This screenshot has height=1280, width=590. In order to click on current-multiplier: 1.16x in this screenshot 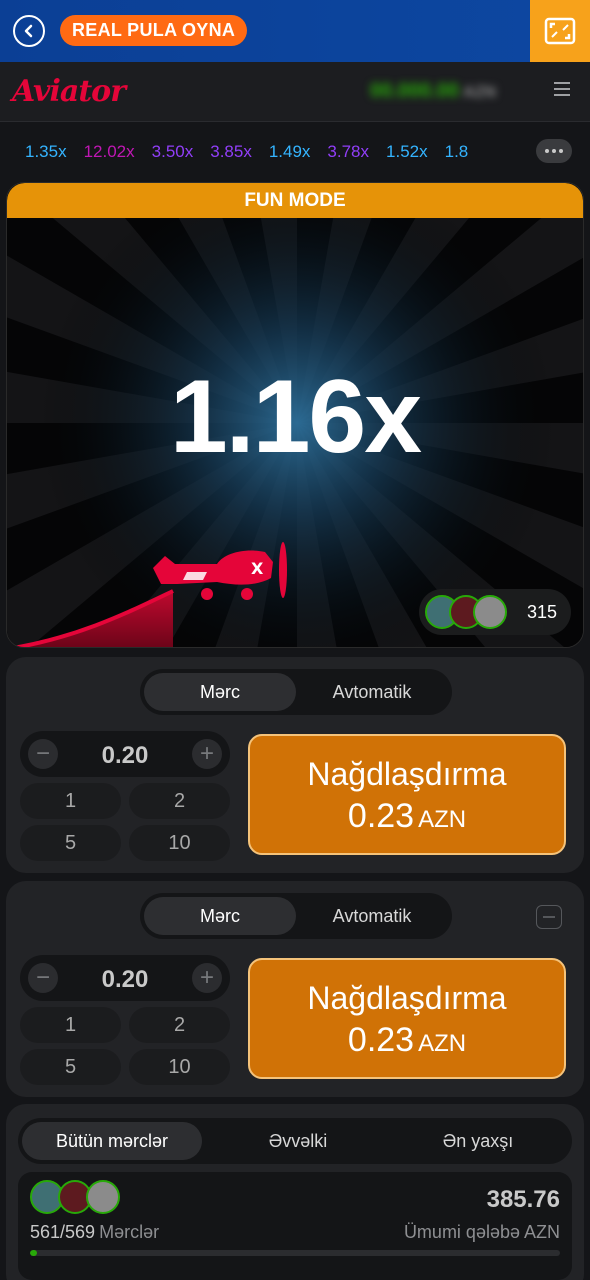, I will do `click(295, 417)`.